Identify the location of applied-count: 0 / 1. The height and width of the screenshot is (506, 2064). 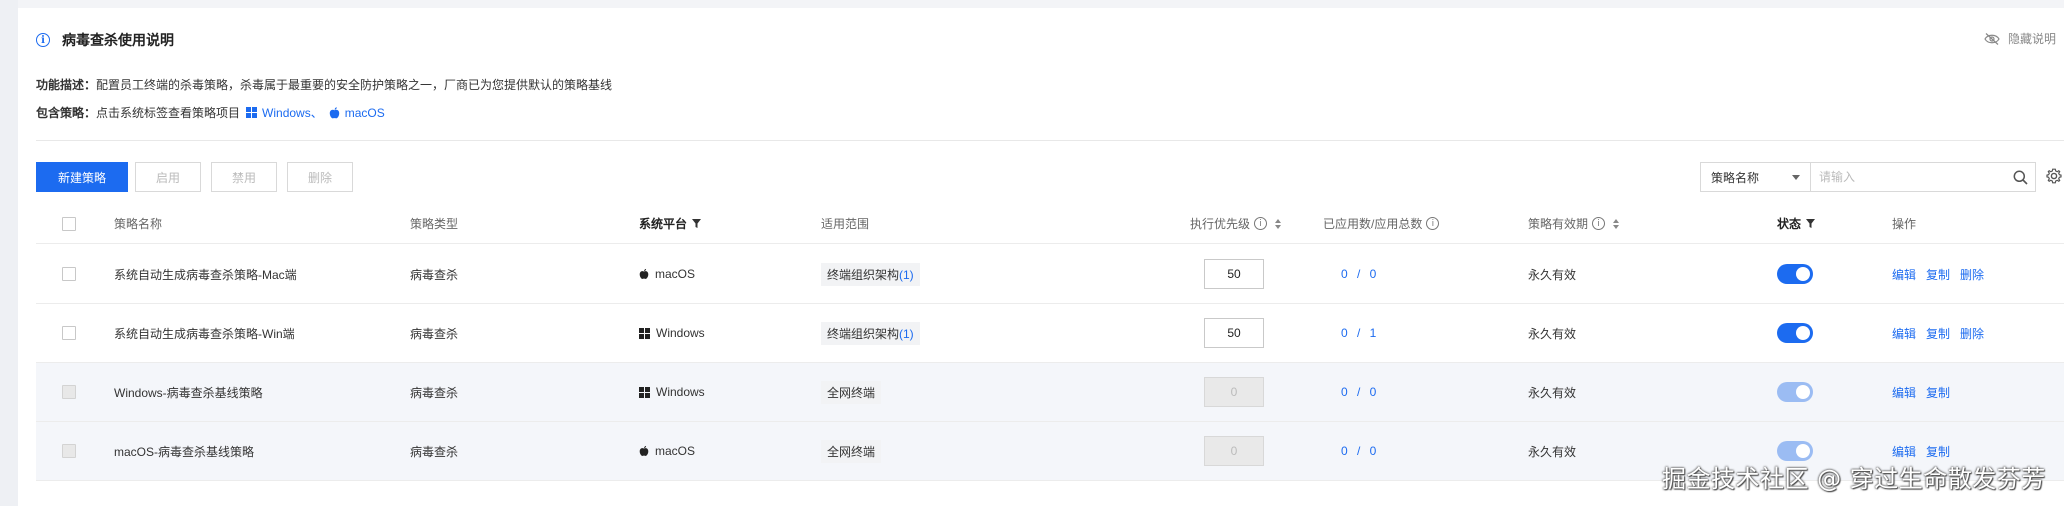
(1358, 333).